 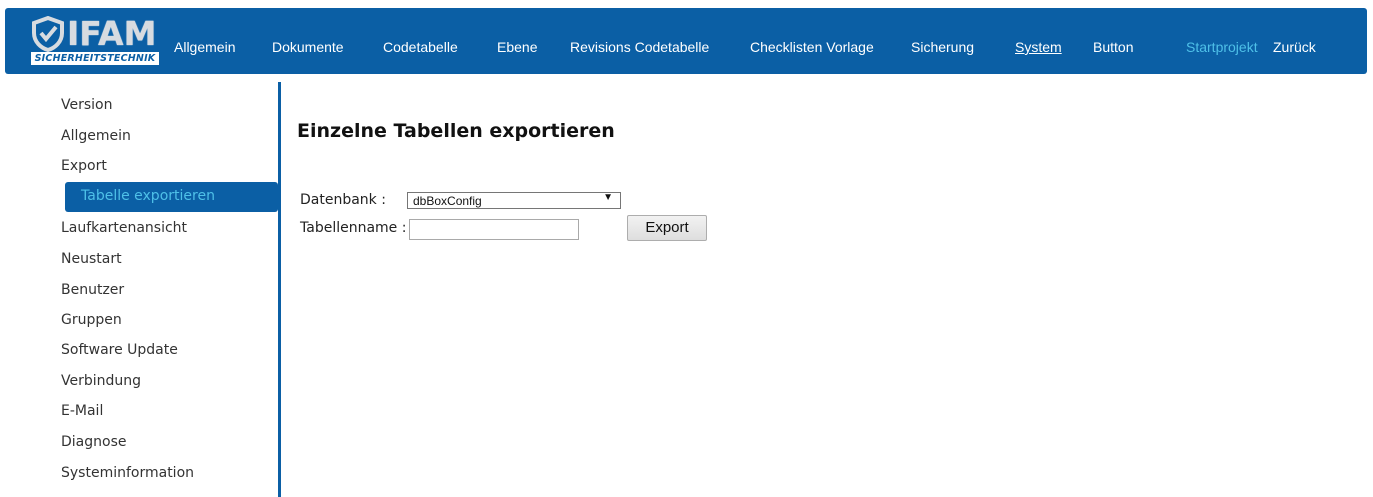 I want to click on sidebar-divider, so click(x=279, y=289).